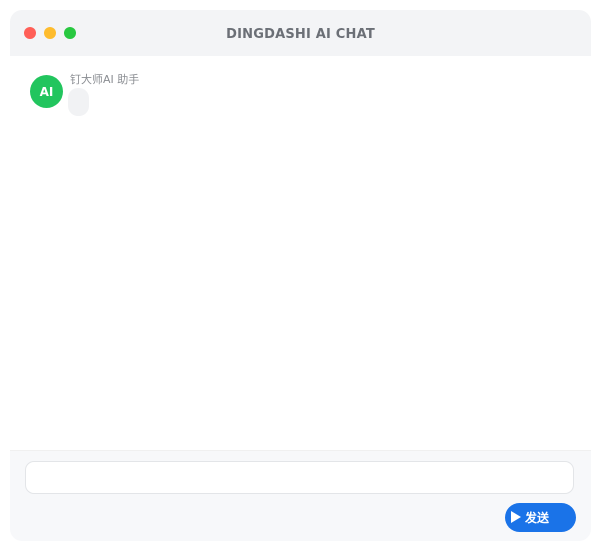 The image size is (600, 550). I want to click on message-bubble, so click(78, 102).